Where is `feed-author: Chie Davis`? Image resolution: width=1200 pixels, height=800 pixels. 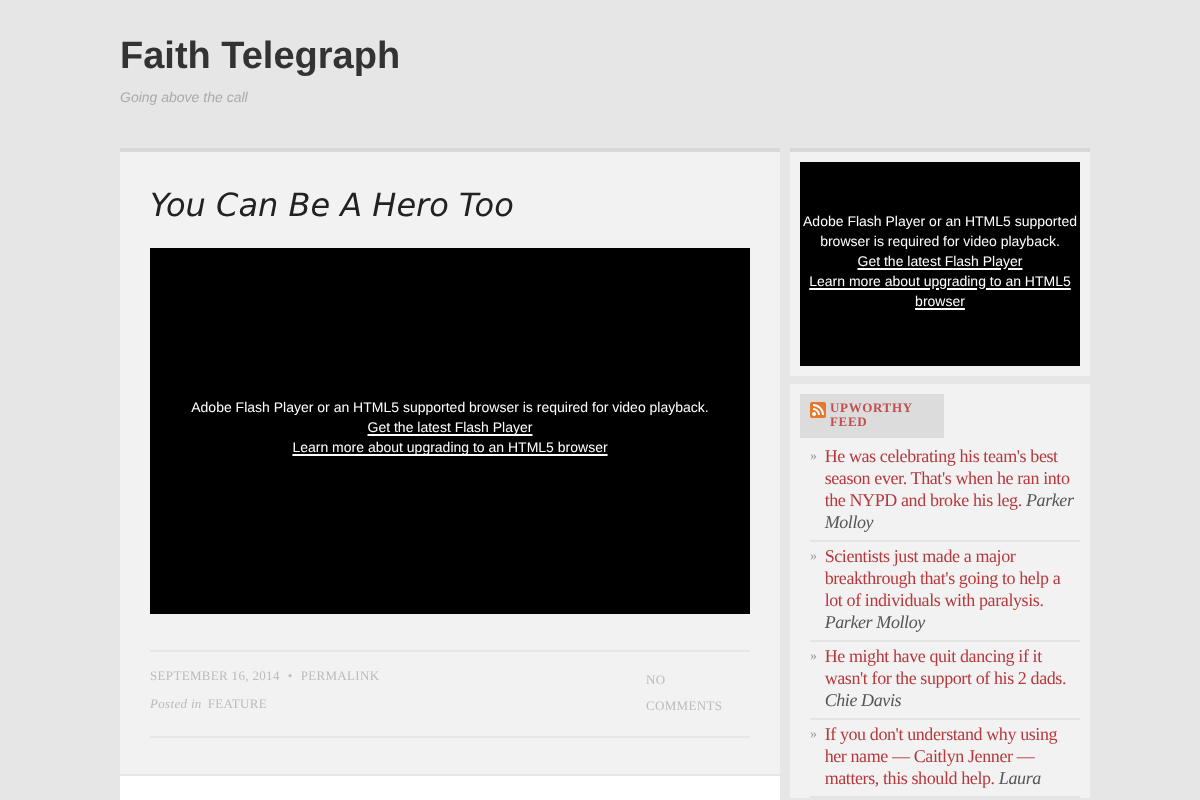 feed-author: Chie Davis is located at coordinates (863, 700).